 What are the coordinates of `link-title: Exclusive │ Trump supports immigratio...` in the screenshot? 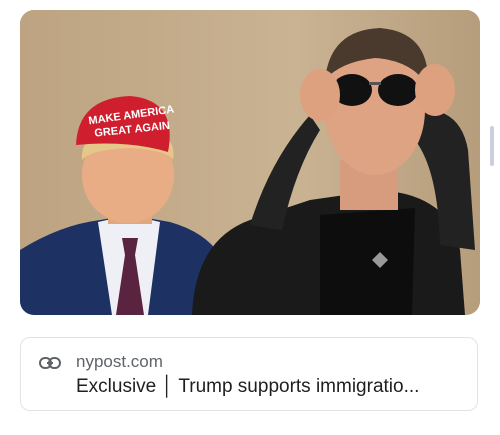 It's located at (248, 386).